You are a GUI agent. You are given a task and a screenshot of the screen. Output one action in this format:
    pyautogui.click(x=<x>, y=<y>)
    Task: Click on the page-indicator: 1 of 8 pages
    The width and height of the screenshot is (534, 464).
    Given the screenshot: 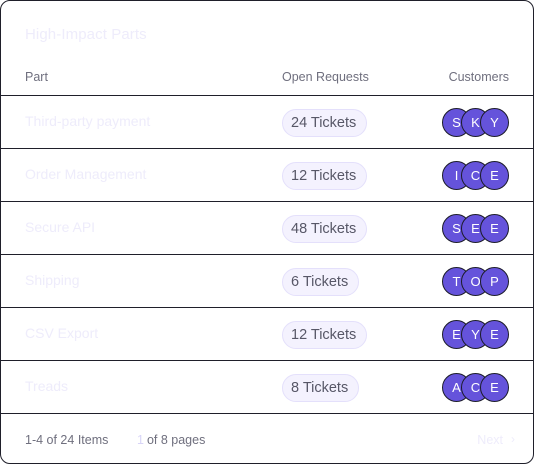 What is the action you would take?
    pyautogui.click(x=171, y=440)
    